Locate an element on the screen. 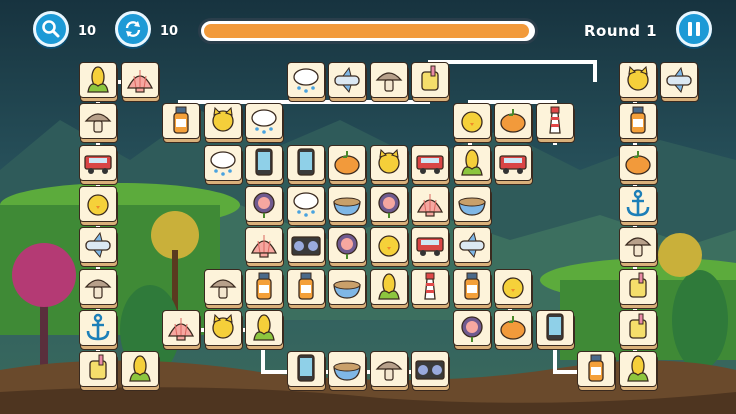  chick-icon is located at coordinates (98, 205).